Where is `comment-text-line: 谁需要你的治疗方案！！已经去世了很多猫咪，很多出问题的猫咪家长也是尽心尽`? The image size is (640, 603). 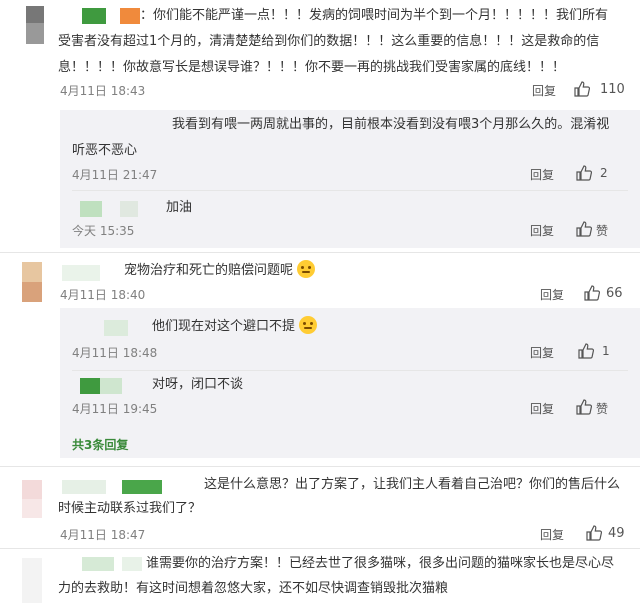 comment-text-line: 谁需要你的治疗方案！！已经去世了很多猫咪，很多出问题的猫咪家长也是尽心尽 is located at coordinates (380, 563).